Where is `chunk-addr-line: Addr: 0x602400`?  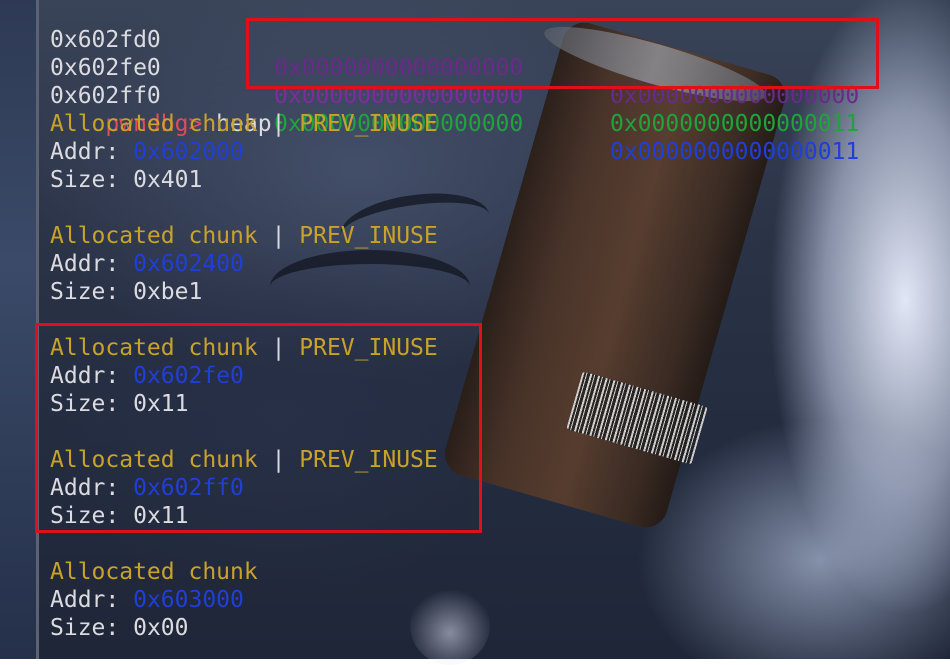 chunk-addr-line: Addr: 0x602400 is located at coordinates (500, 264).